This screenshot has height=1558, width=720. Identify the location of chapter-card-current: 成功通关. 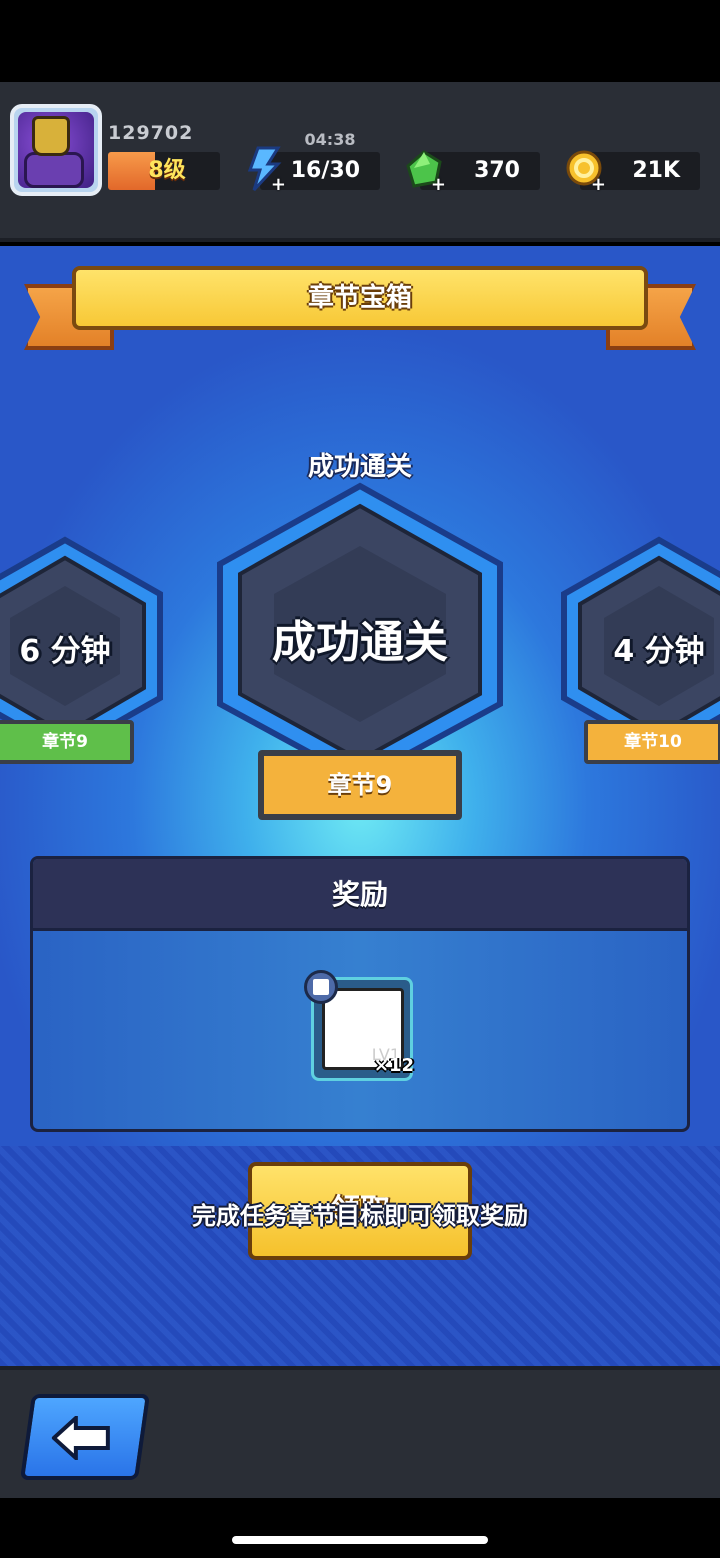
(360, 633).